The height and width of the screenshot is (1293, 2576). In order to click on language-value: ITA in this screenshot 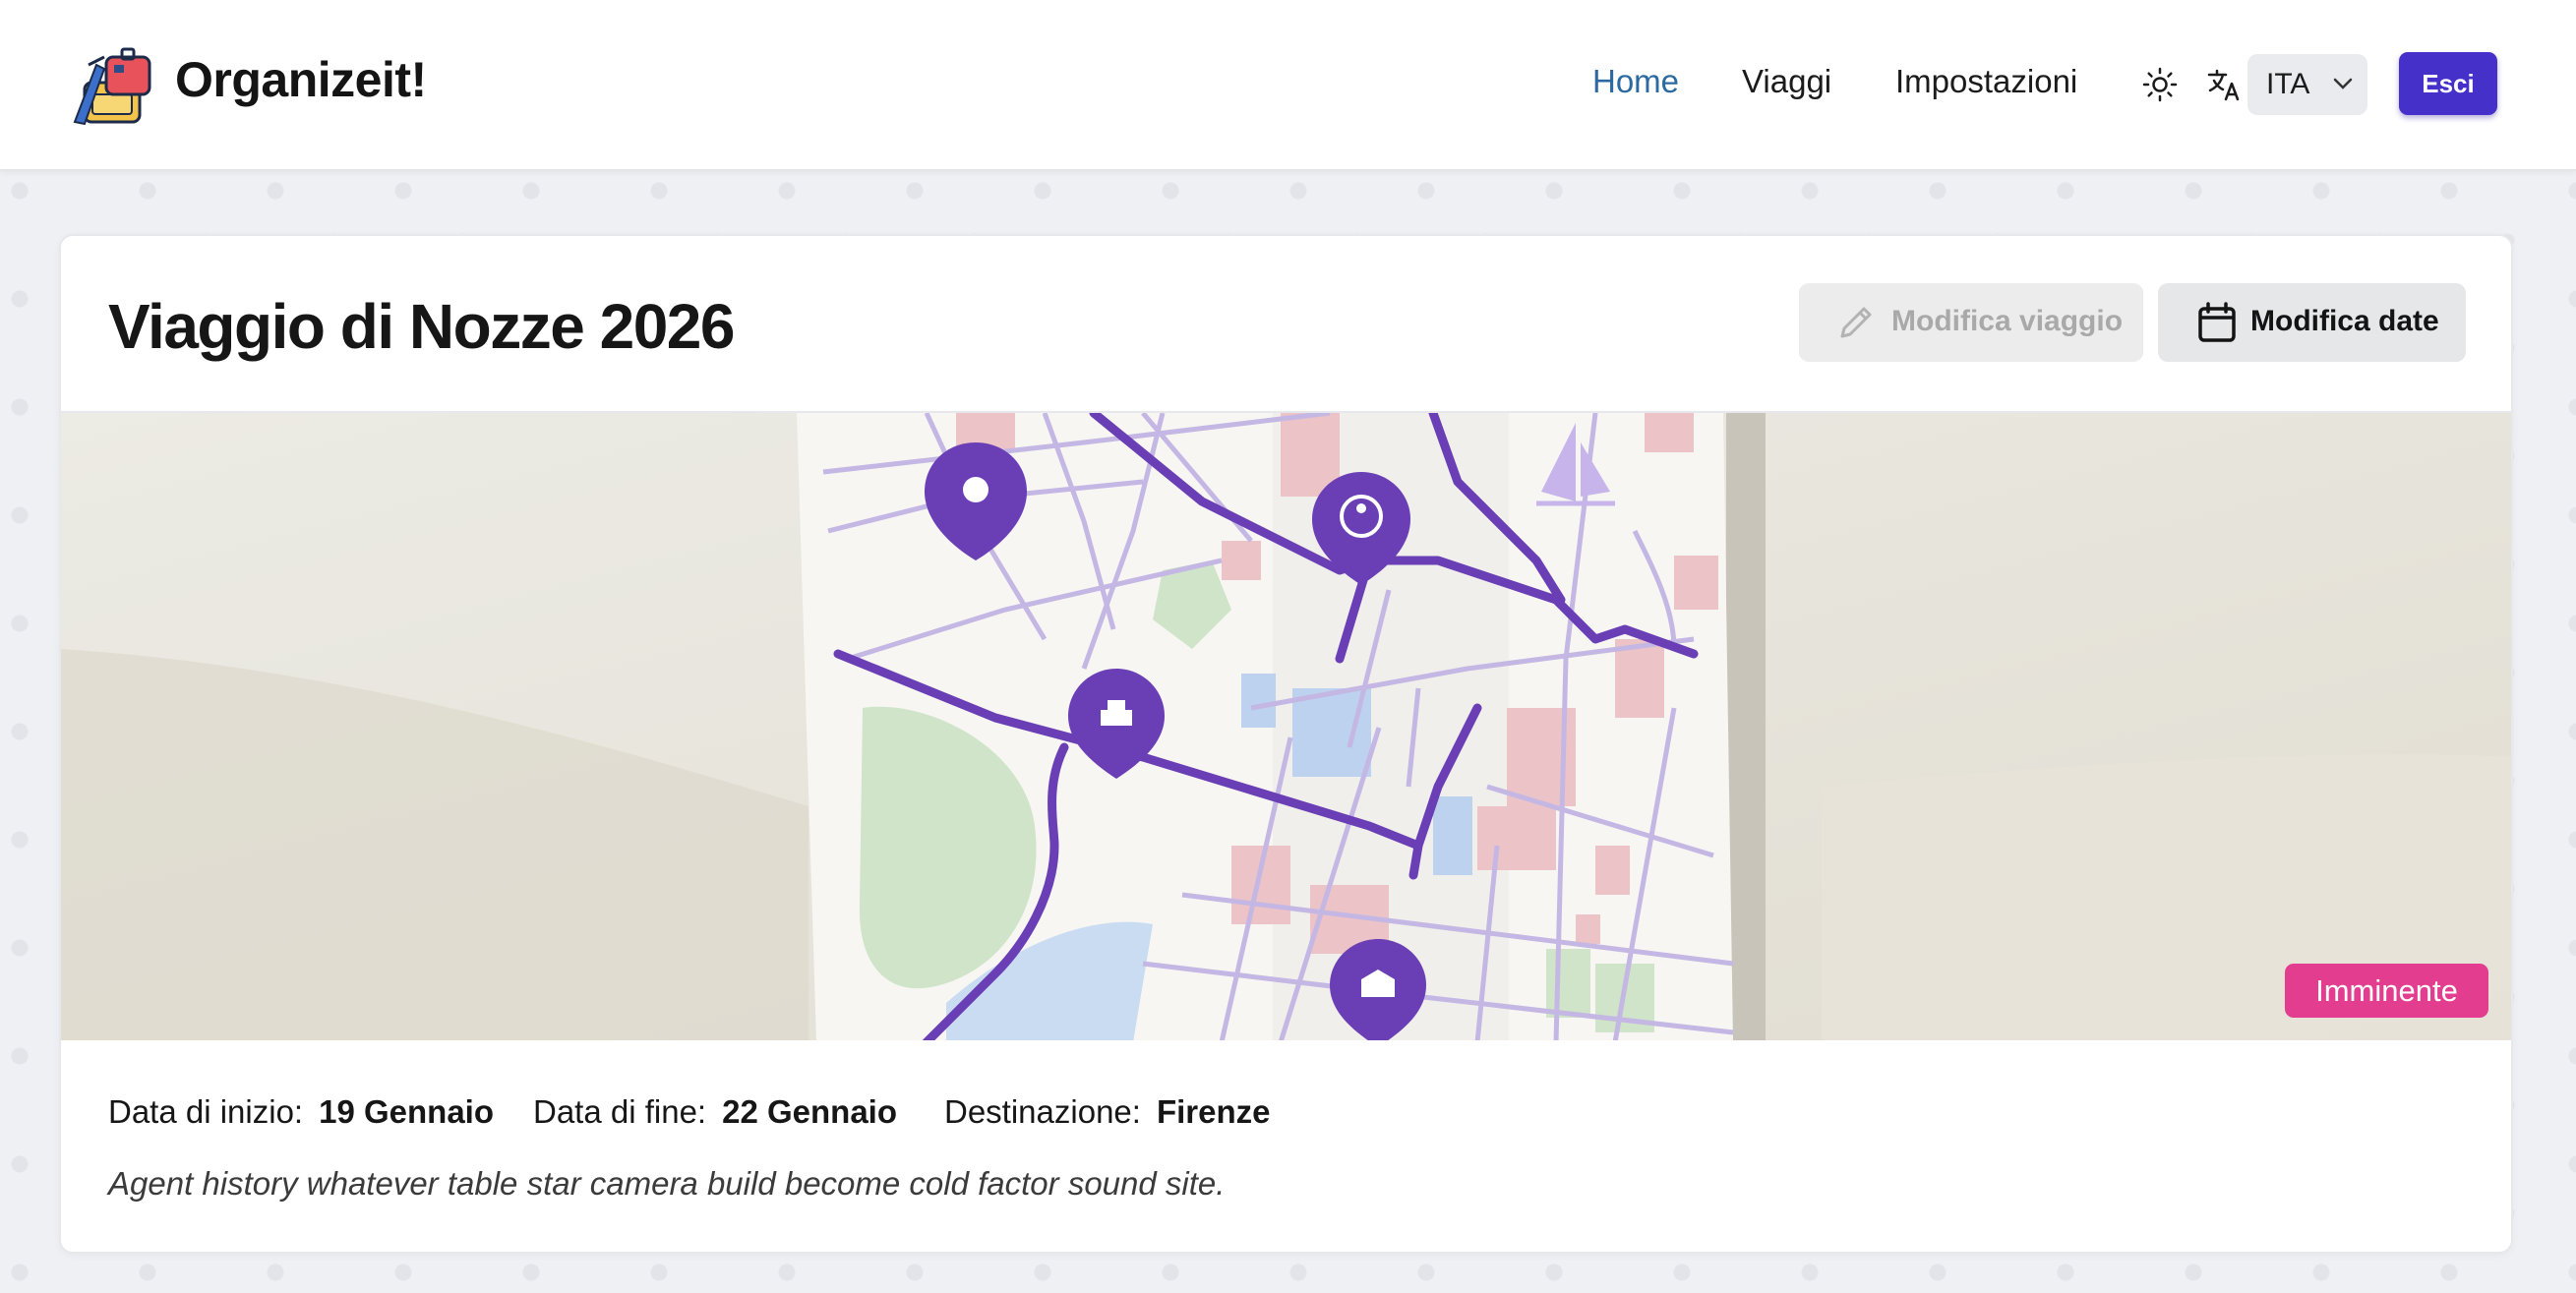, I will do `click(2288, 84)`.